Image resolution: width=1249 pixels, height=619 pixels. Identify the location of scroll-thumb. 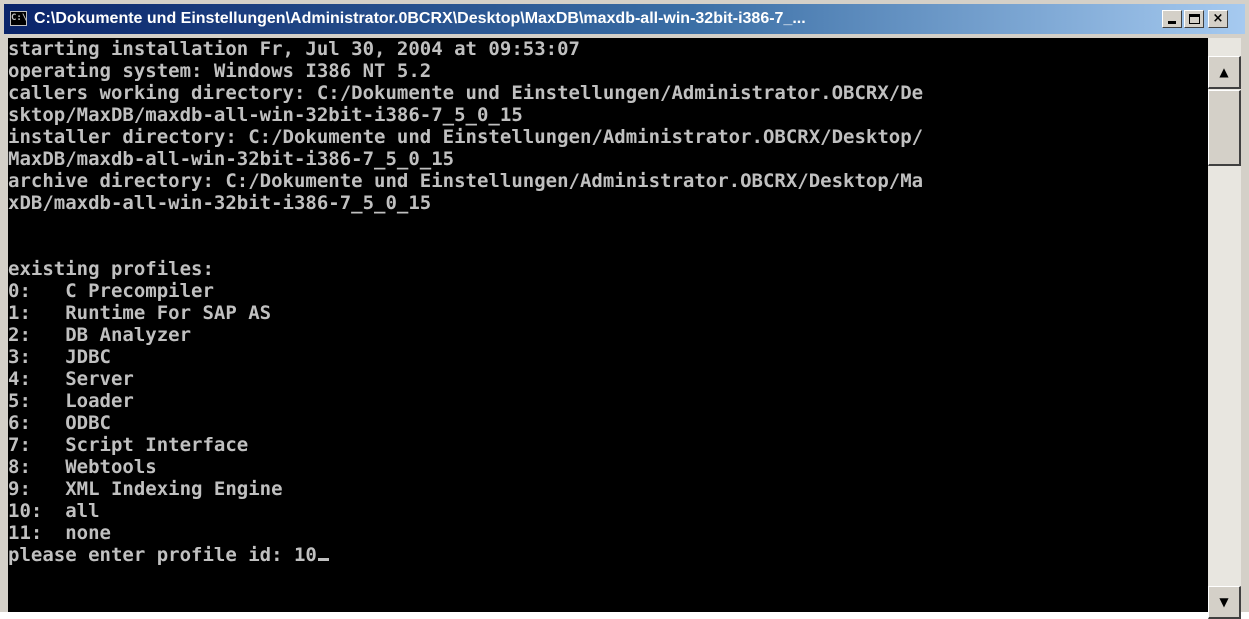
(1224, 128).